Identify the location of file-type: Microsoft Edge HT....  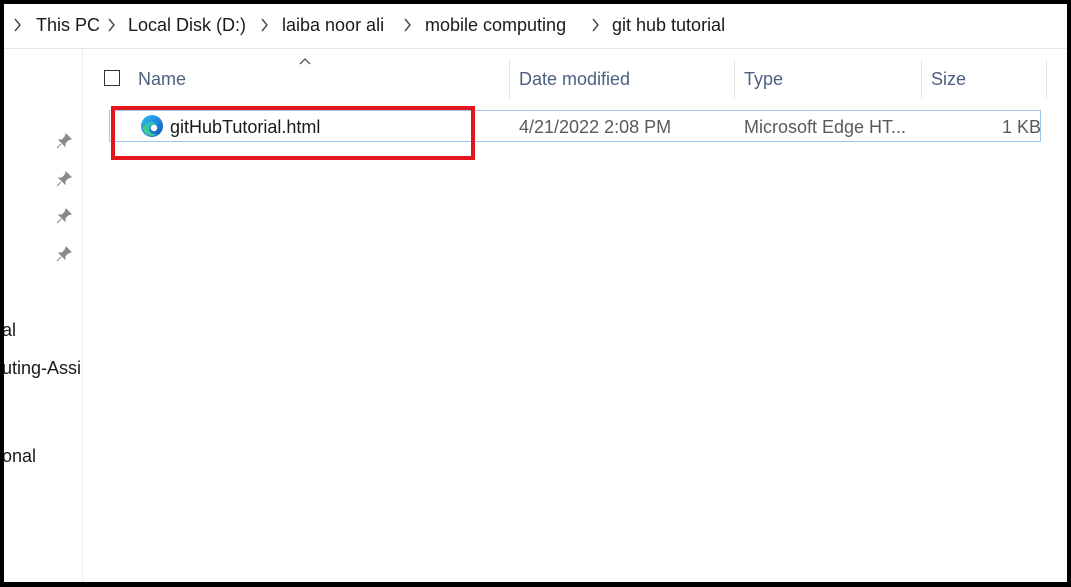
(825, 127).